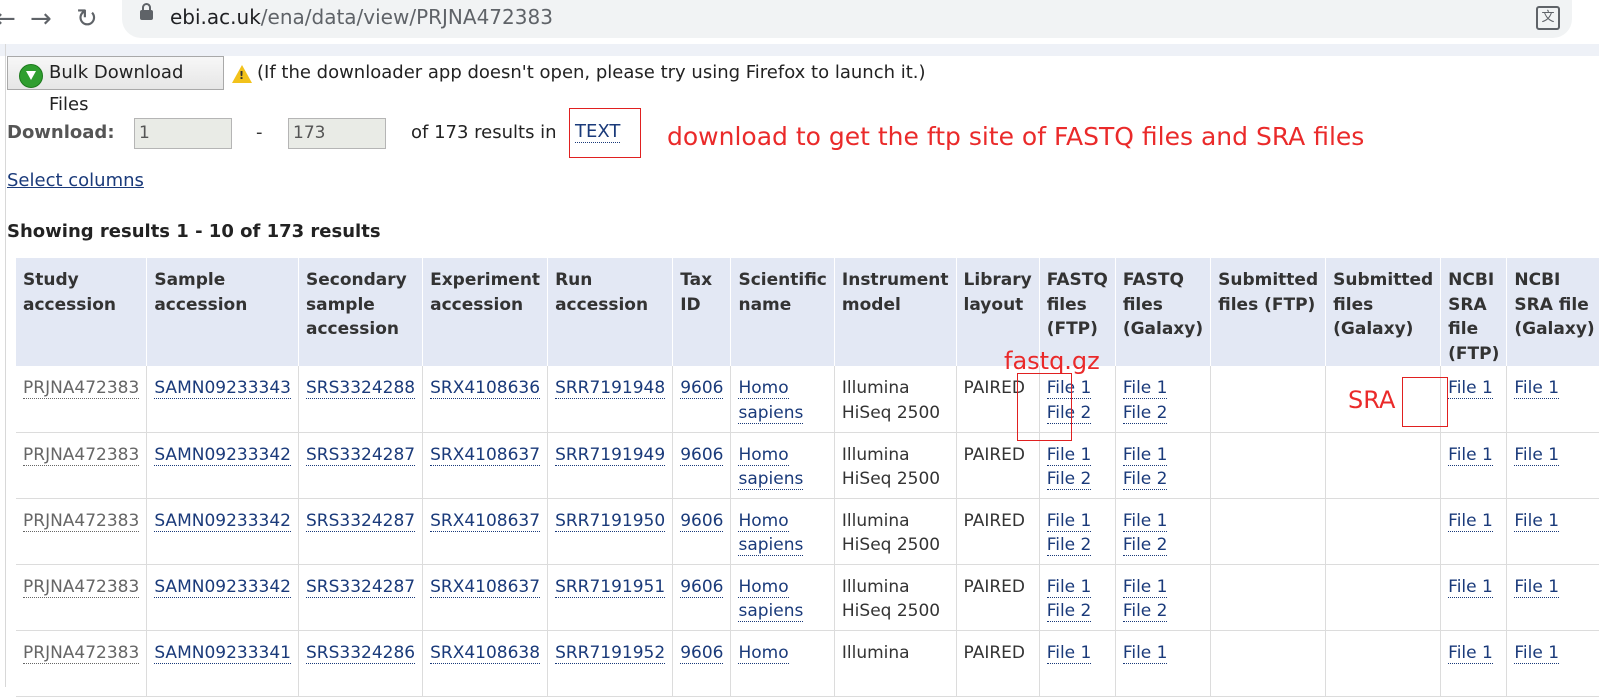 The height and width of the screenshot is (697, 1599). What do you see at coordinates (484, 132) in the screenshot?
I see `results-count-text: of 173 results in` at bounding box center [484, 132].